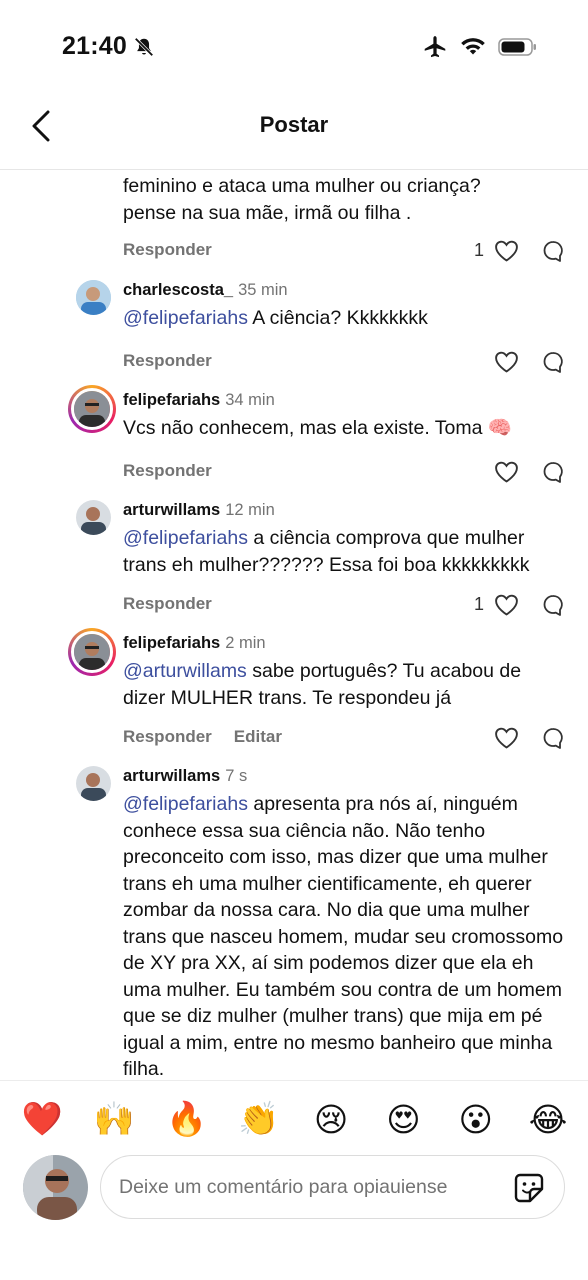 The height and width of the screenshot is (1280, 588). What do you see at coordinates (263, 290) in the screenshot?
I see `comment-time: 35 min` at bounding box center [263, 290].